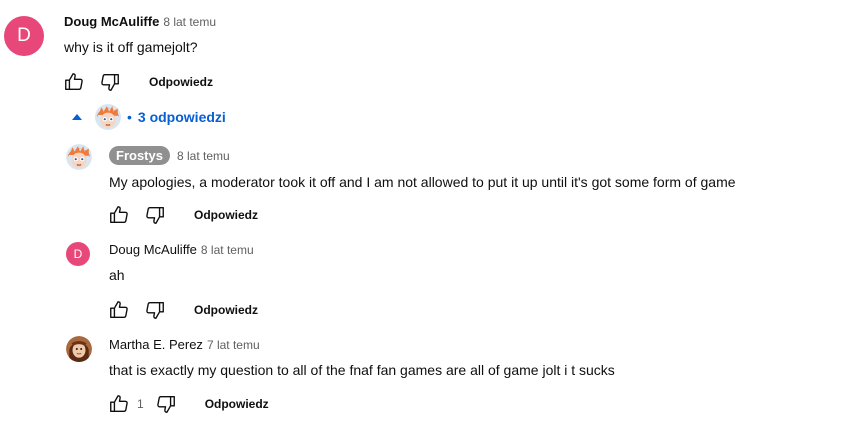  I want to click on reply-header: Frostys 8 lat temu, so click(169, 155).